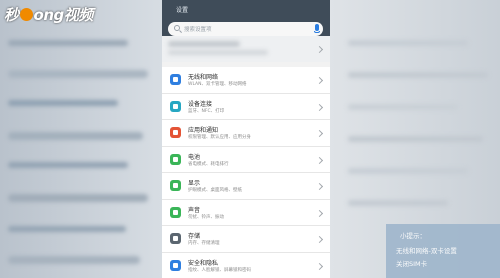 The height and width of the screenshot is (278, 500). What do you see at coordinates (215, 190) in the screenshot?
I see `settings-item-subtitle: 护眼模式、桌面风格、壁纸` at bounding box center [215, 190].